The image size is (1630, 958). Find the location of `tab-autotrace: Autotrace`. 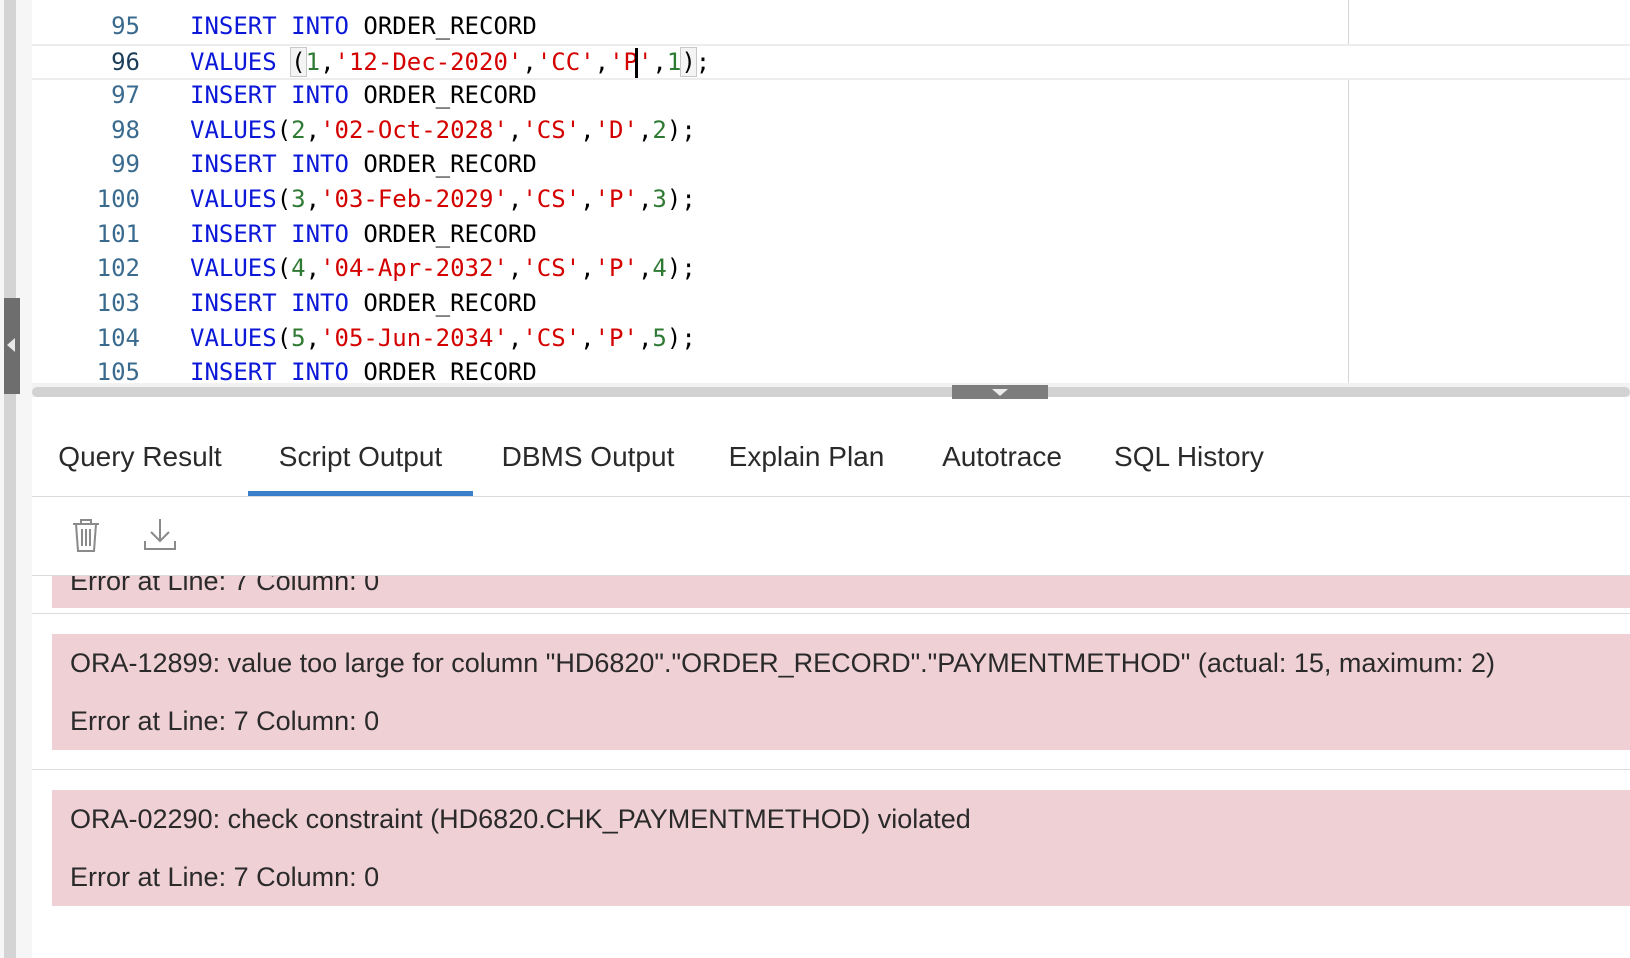

tab-autotrace: Autotrace is located at coordinates (1002, 457).